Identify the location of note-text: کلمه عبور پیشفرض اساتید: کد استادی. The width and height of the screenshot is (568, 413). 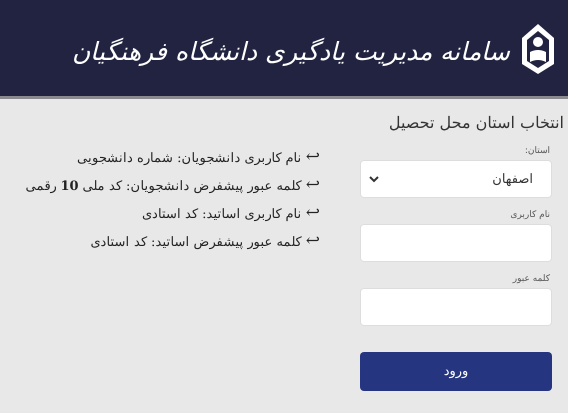
(196, 242).